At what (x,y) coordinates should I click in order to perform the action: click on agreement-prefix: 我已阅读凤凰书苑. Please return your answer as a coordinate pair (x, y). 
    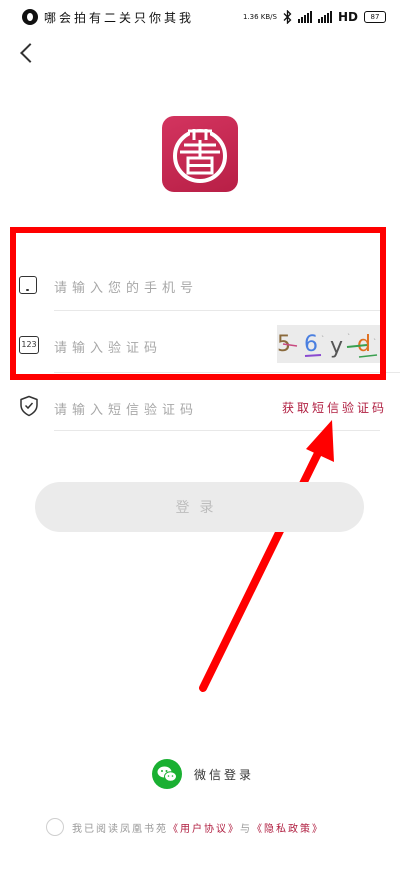
    Looking at the image, I should click on (120, 829).